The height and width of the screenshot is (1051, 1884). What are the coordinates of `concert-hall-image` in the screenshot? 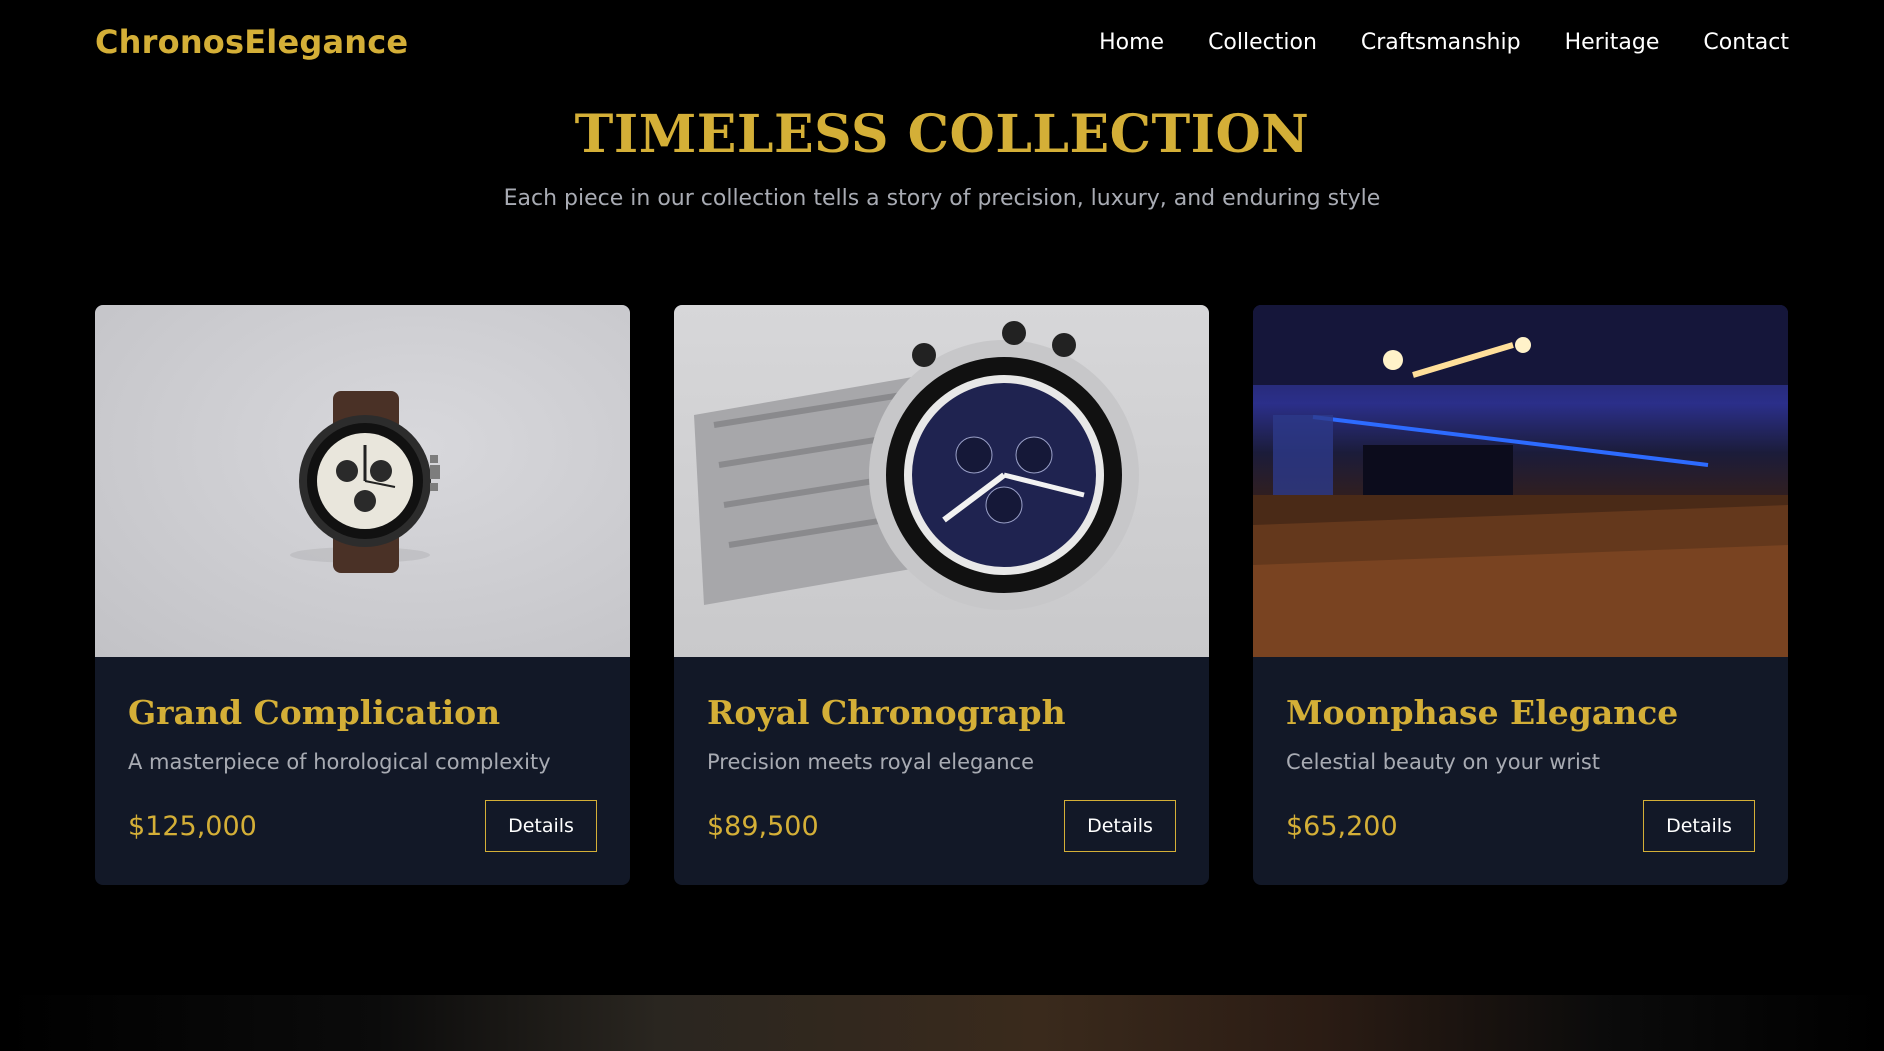 It's located at (1520, 481).